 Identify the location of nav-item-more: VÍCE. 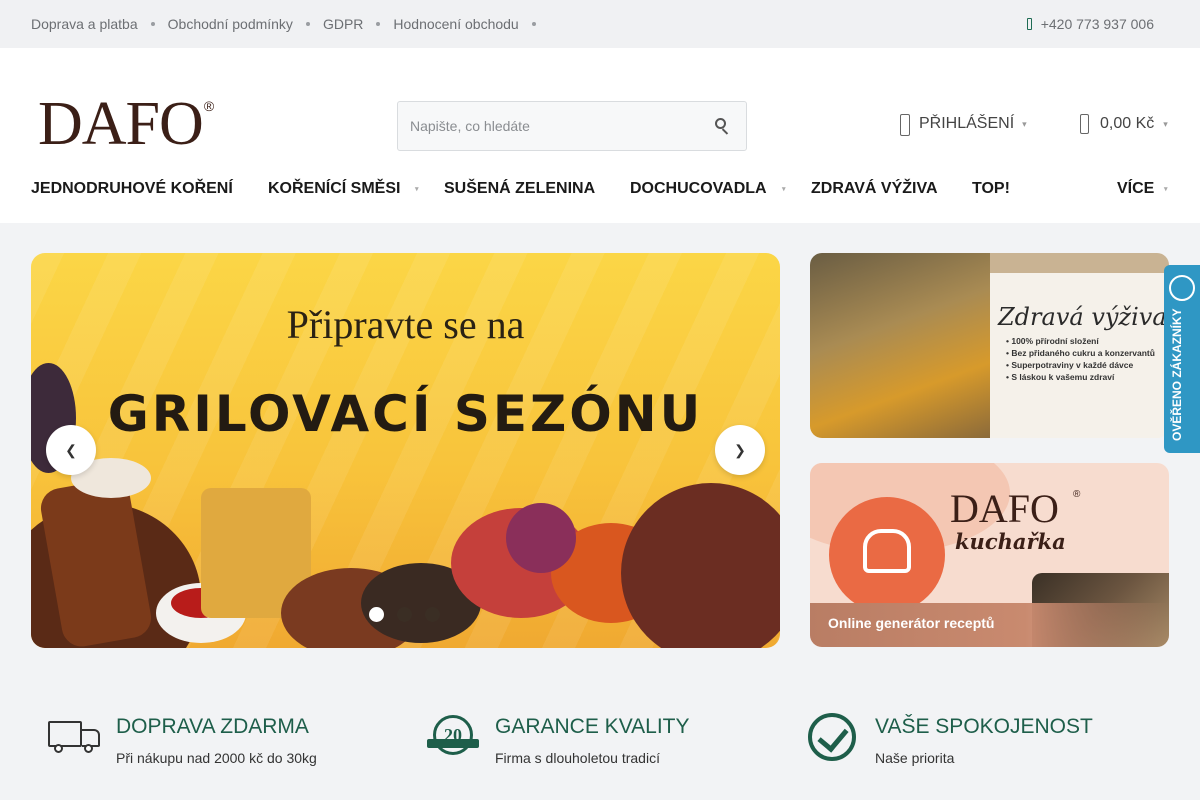
(1135, 189).